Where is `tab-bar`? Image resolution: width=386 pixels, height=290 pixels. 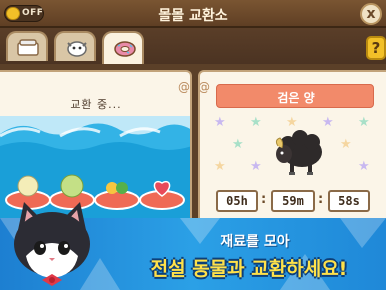 tab-bar is located at coordinates (193, 46).